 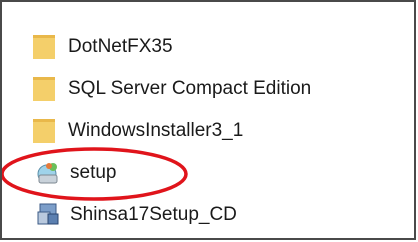 I want to click on list-item-setup: setup, so click(x=76, y=173).